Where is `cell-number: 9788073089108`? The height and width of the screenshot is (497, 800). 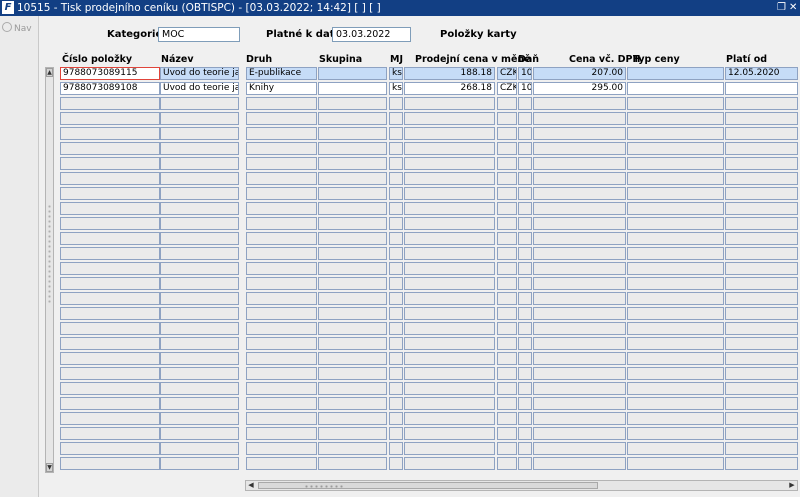
cell-number: 9788073089108 is located at coordinates (110, 88).